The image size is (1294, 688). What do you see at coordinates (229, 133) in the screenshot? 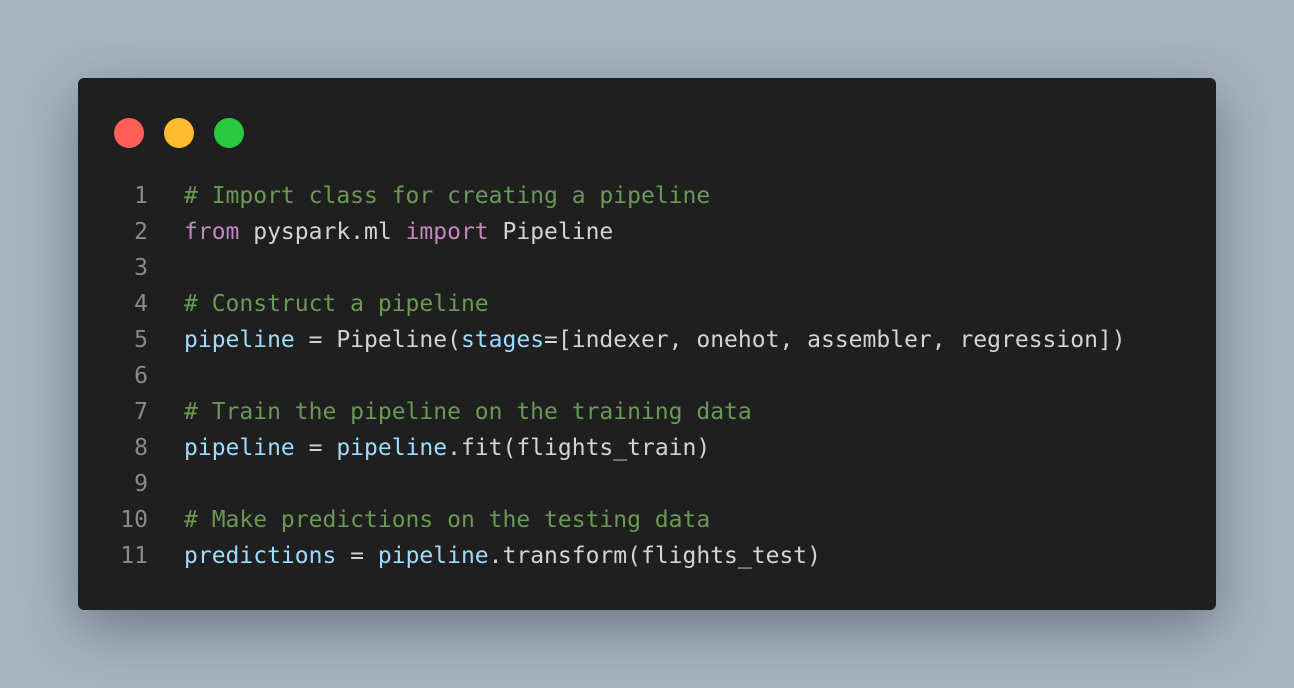
I see `zoom-button` at bounding box center [229, 133].